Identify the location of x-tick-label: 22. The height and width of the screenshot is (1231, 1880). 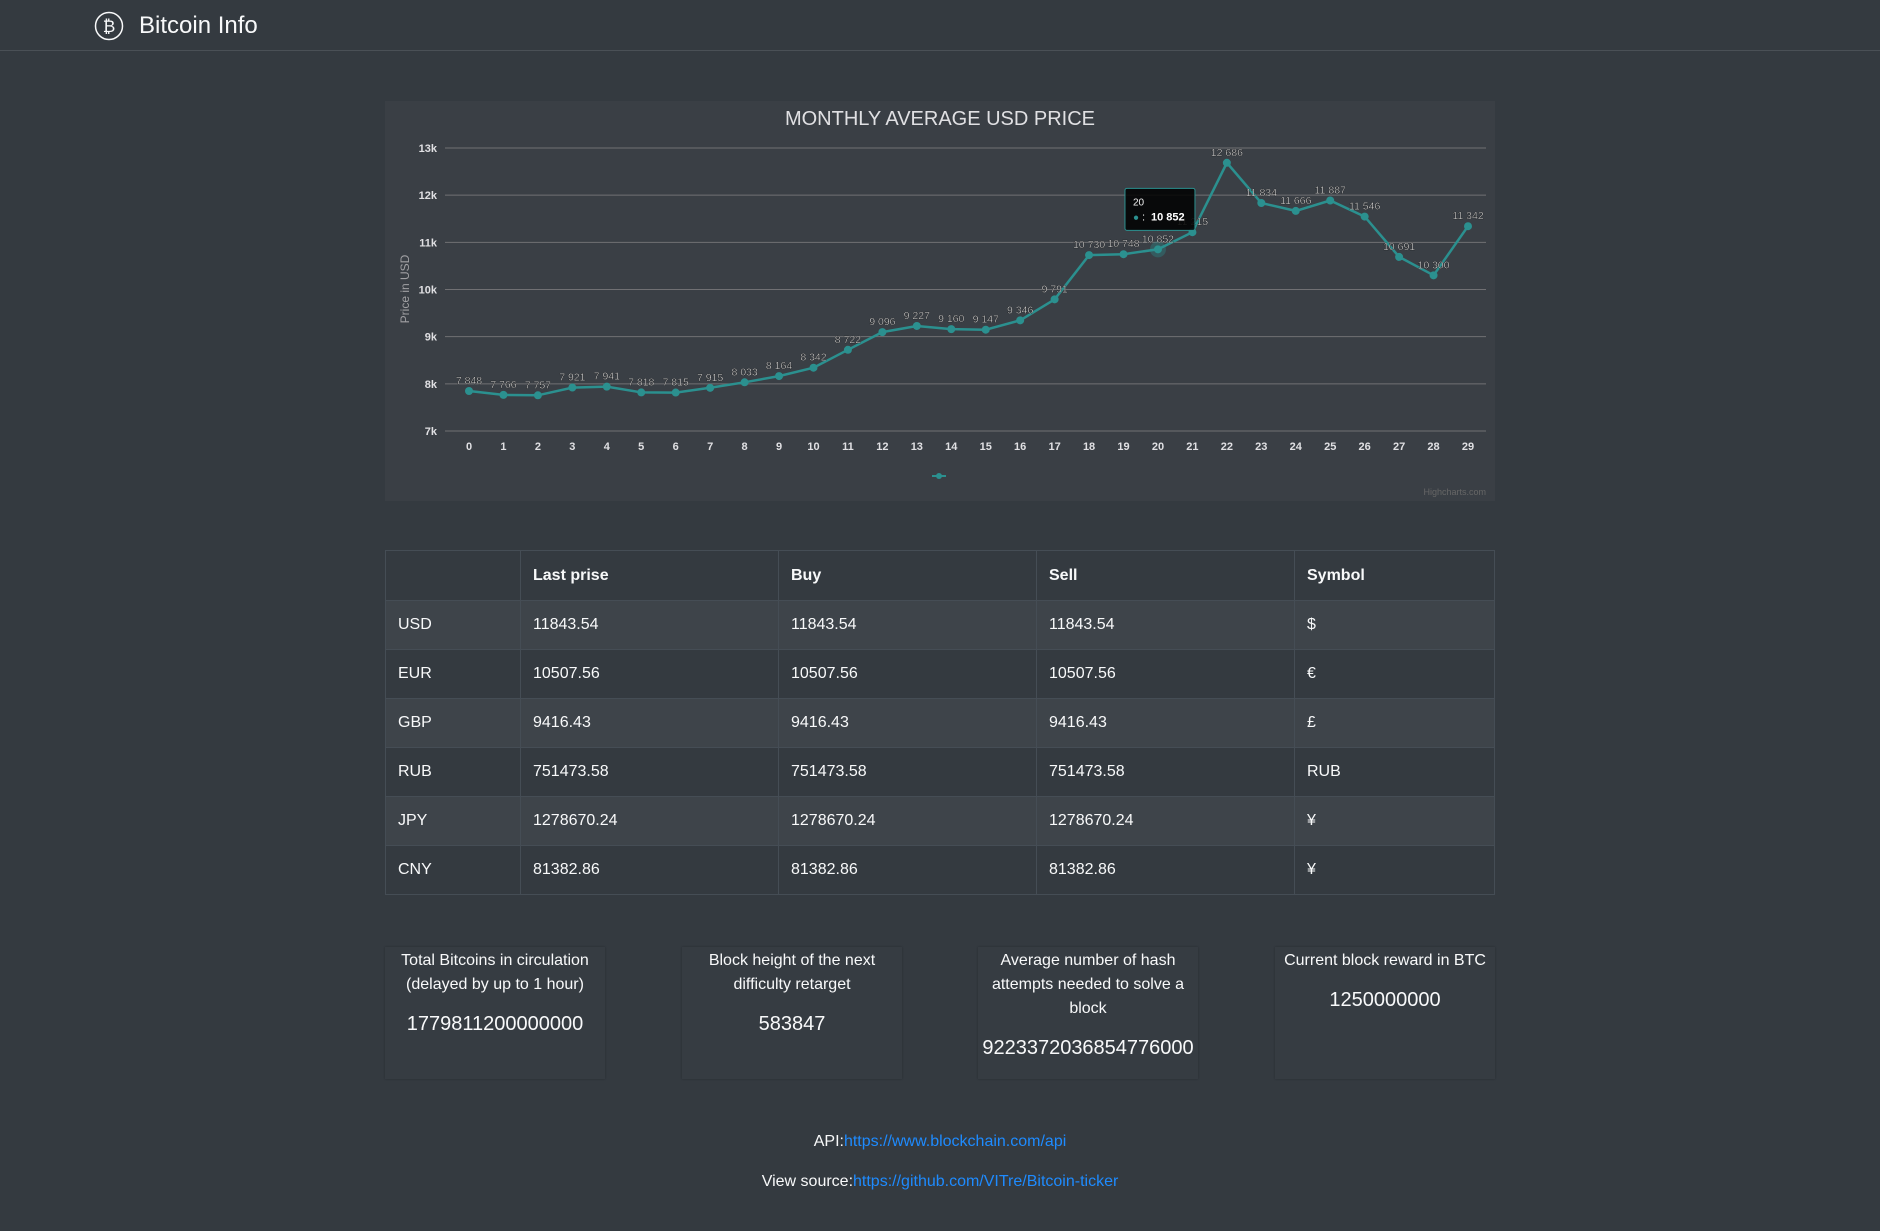
(1227, 447).